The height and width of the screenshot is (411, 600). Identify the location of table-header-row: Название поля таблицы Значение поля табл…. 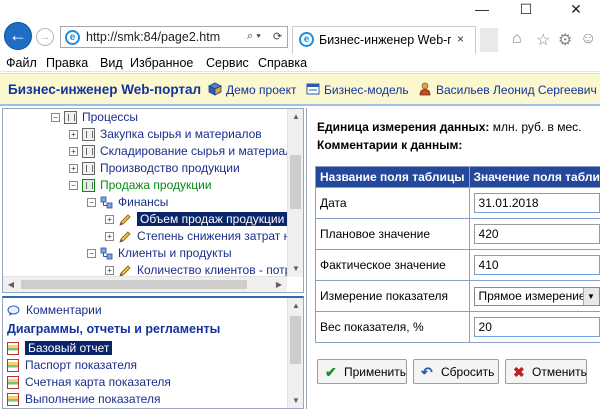
(457, 177).